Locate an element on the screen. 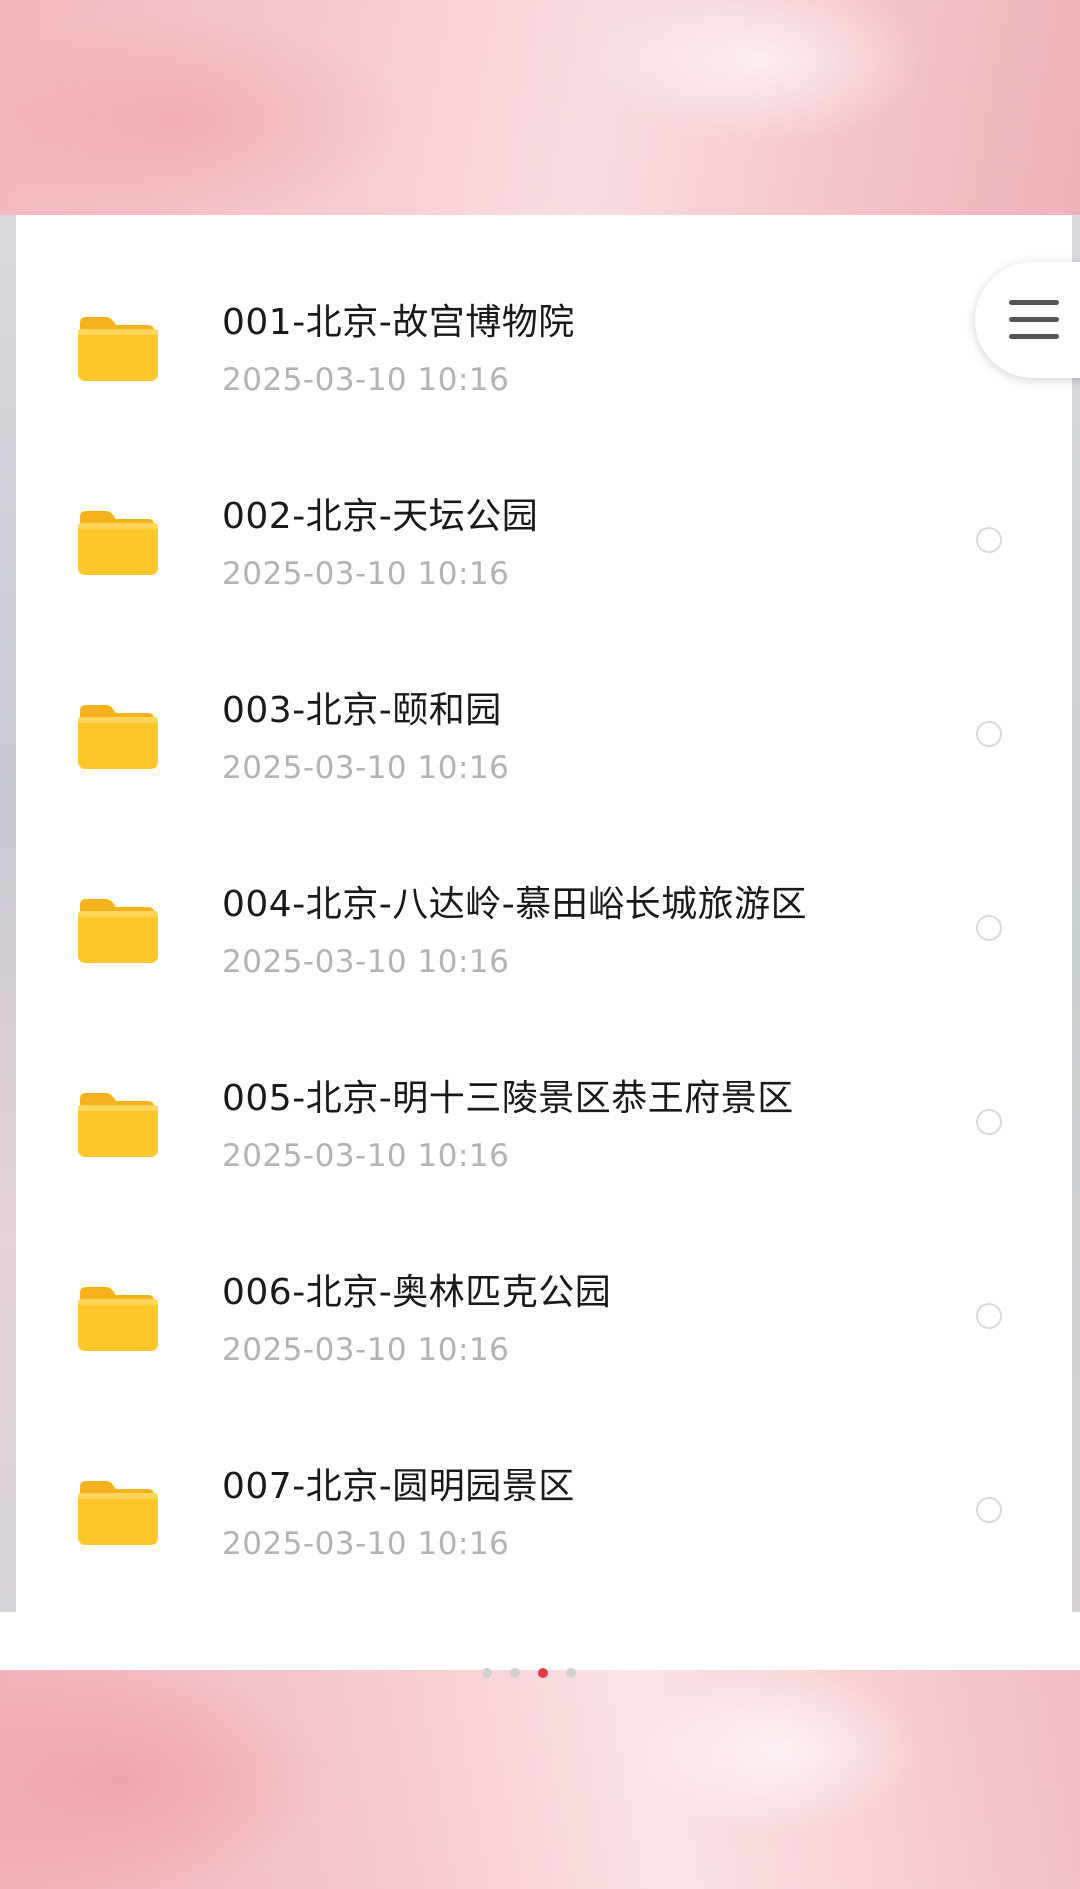 This screenshot has height=1889, width=1080. file-row-001: 001-北京-故宫博物院 2025-03-10 10:16 is located at coordinates (544, 312).